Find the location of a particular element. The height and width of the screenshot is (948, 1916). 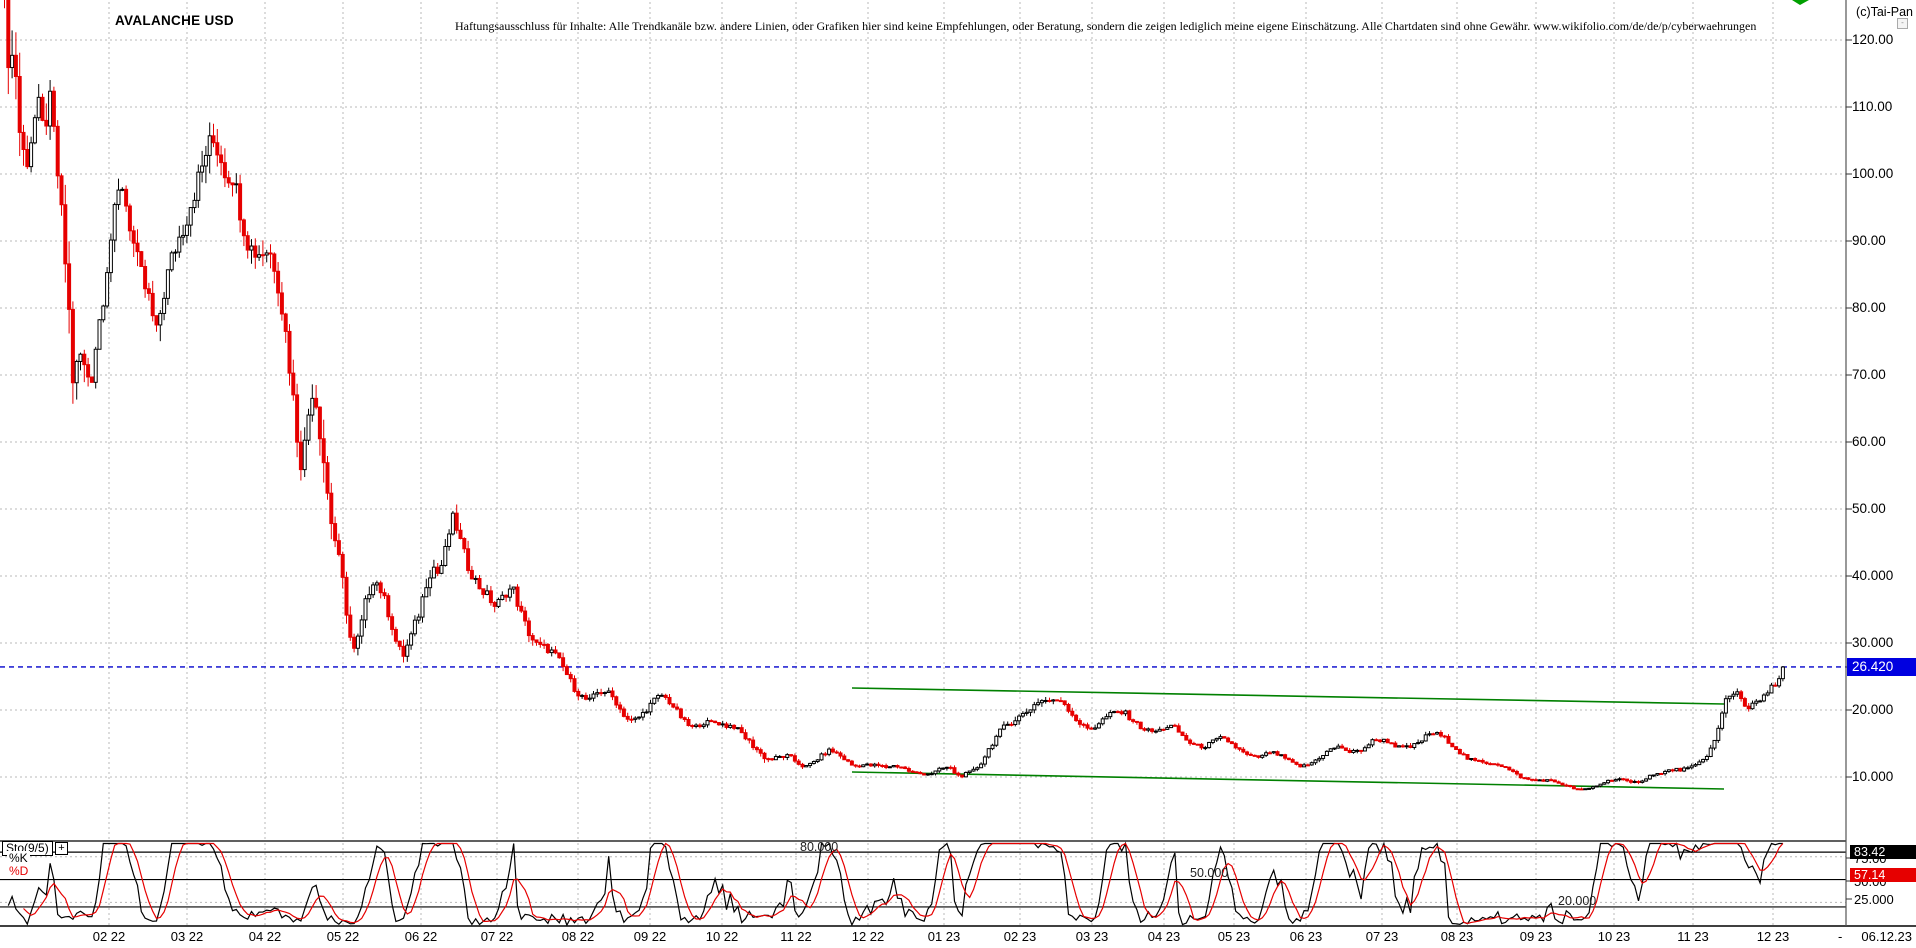

copyright-label: (c)Tai-Pan is located at coordinates (1884, 12).